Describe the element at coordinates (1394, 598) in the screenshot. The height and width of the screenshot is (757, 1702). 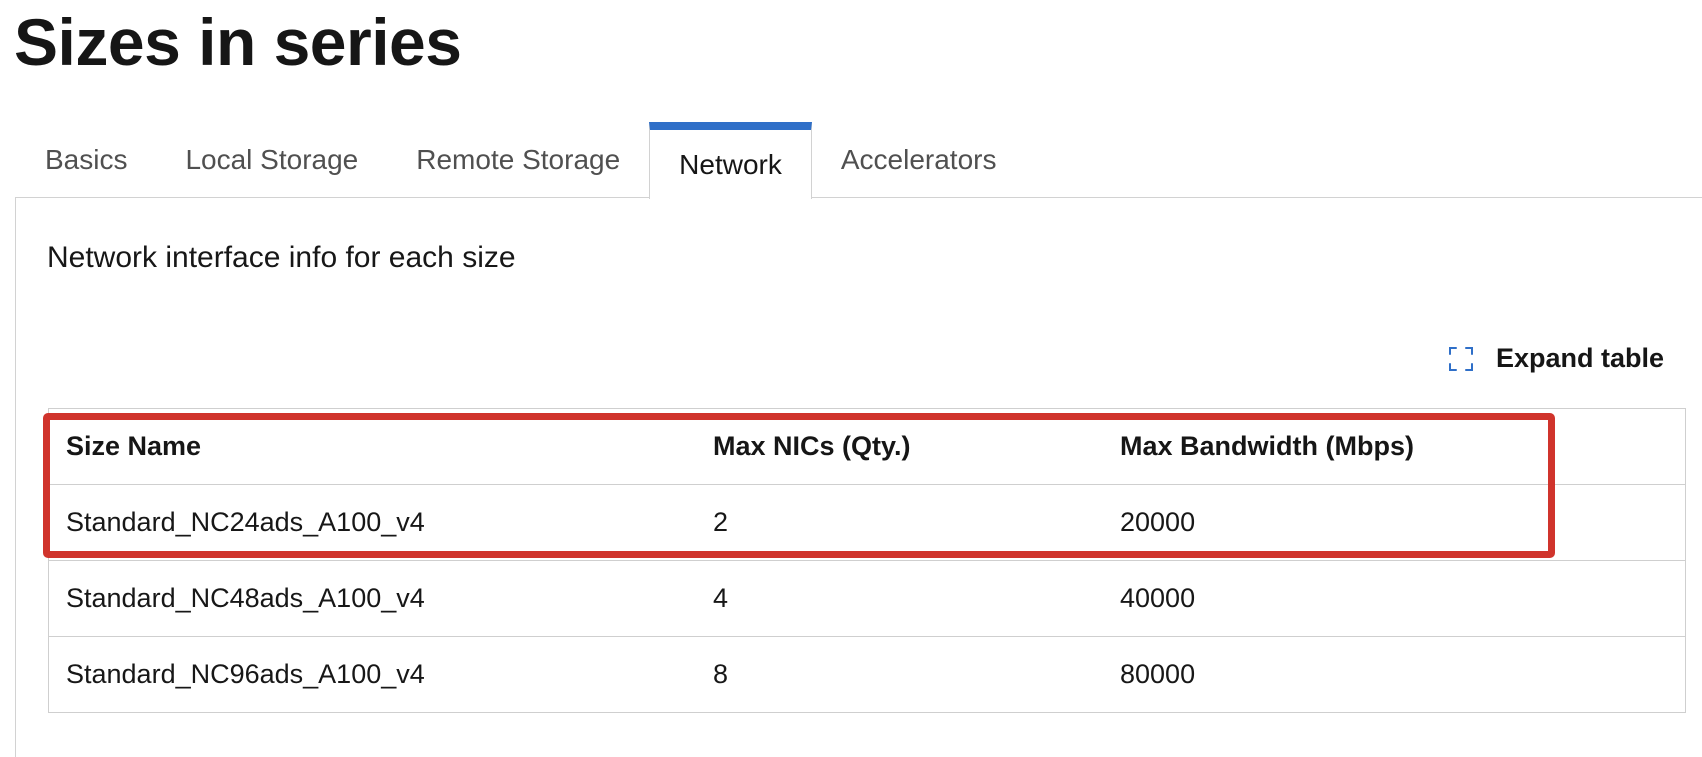
I see `cell-max-bandwidth: 40000` at that location.